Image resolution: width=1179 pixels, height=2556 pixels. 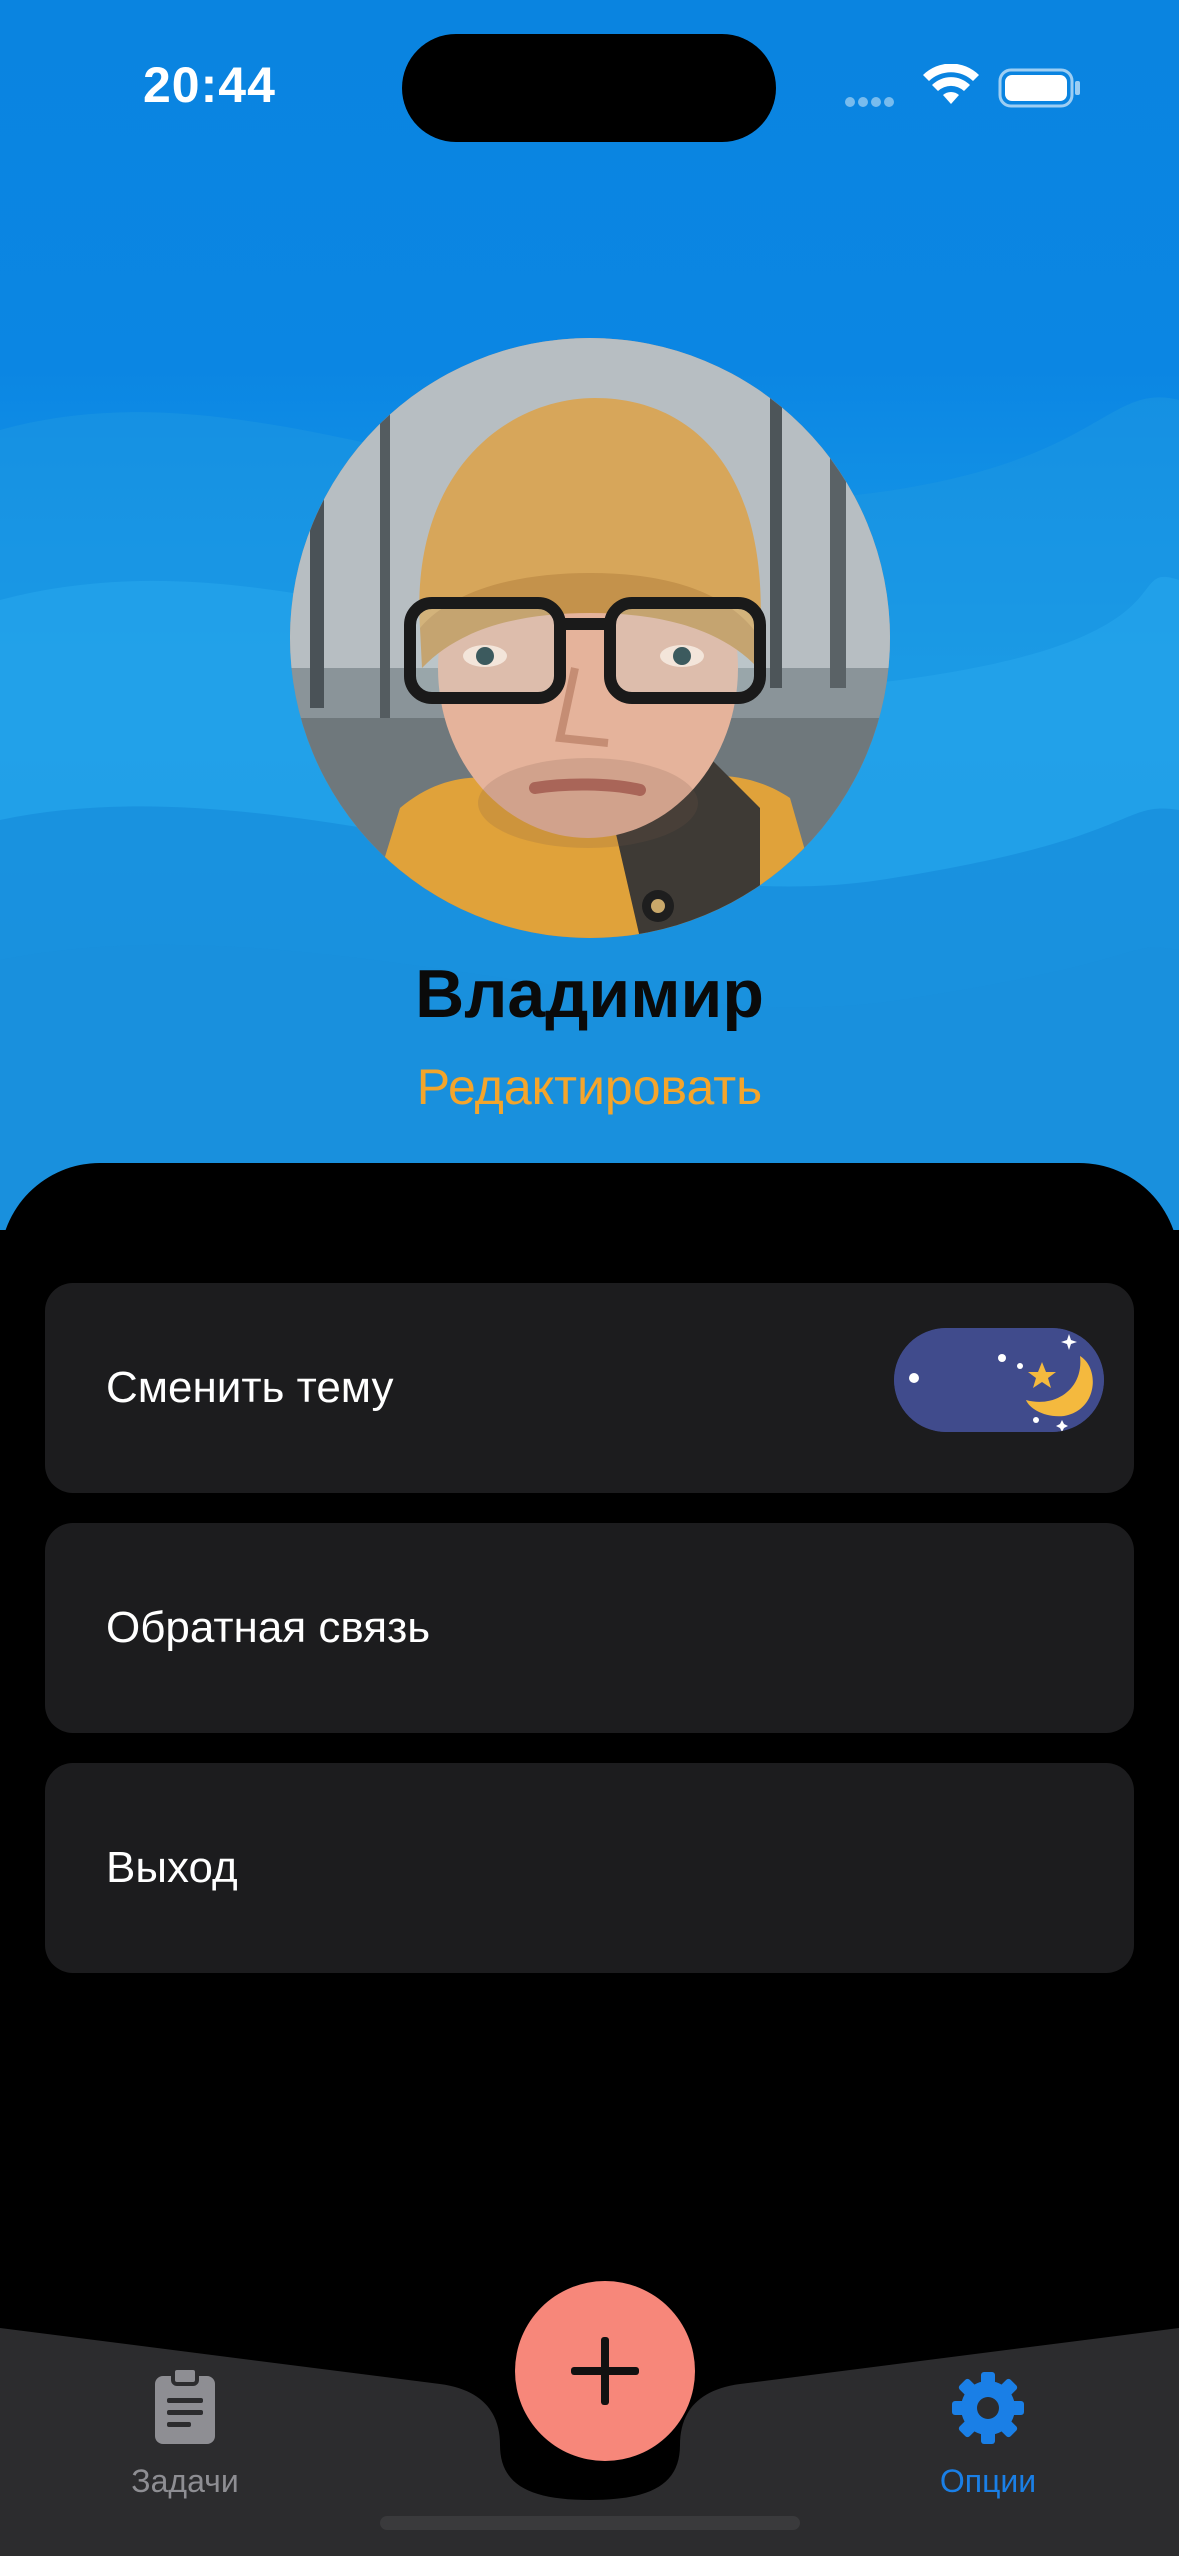 What do you see at coordinates (988, 2481) in the screenshot?
I see `tab-options-label: Опции` at bounding box center [988, 2481].